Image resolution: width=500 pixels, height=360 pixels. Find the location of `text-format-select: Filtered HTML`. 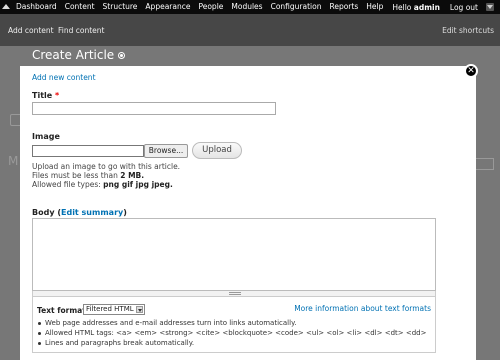

text-format-select: Filtered HTML is located at coordinates (114, 309).